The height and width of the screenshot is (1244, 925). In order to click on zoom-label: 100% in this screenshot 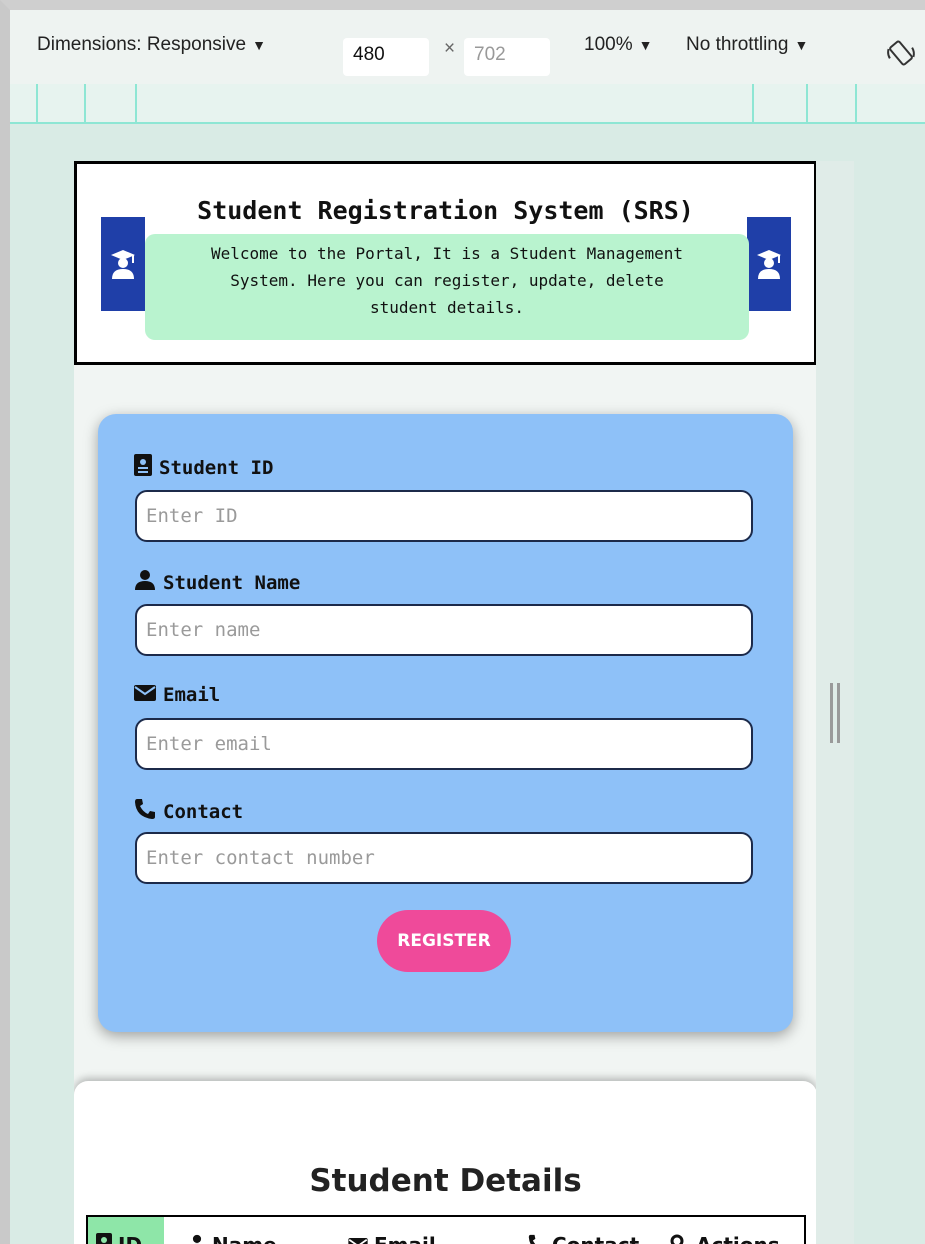, I will do `click(608, 44)`.